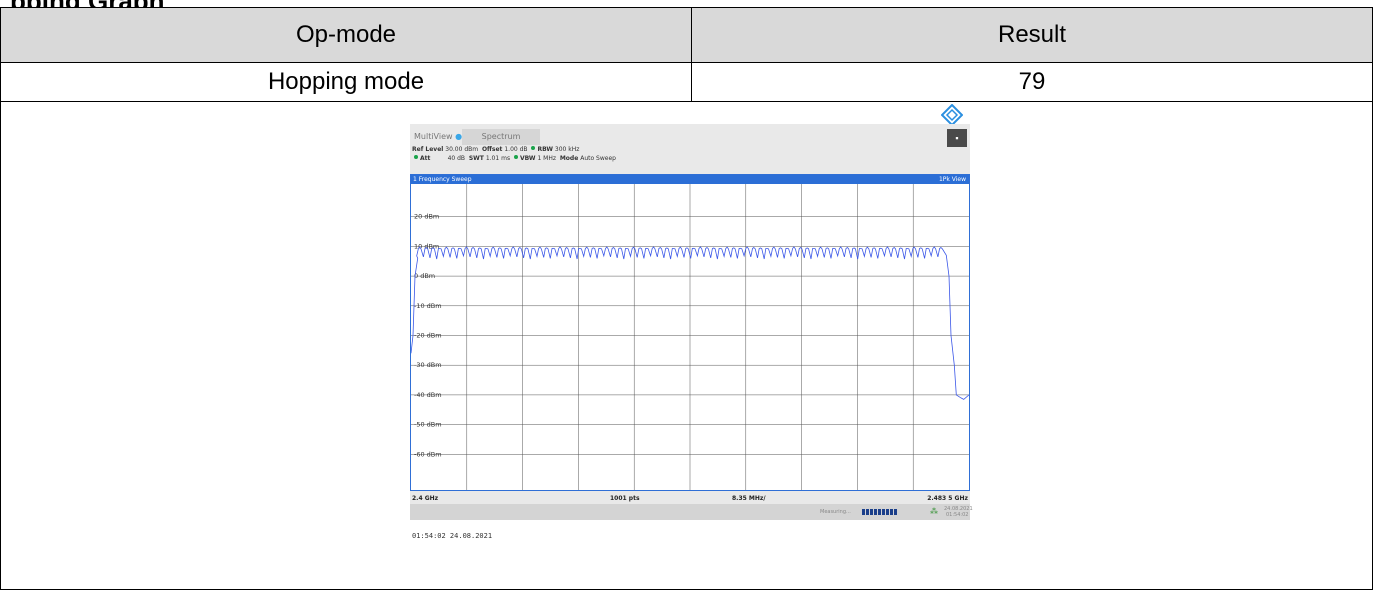  Describe the element at coordinates (1032, 82) in the screenshot. I see `cell-result: 79` at that location.